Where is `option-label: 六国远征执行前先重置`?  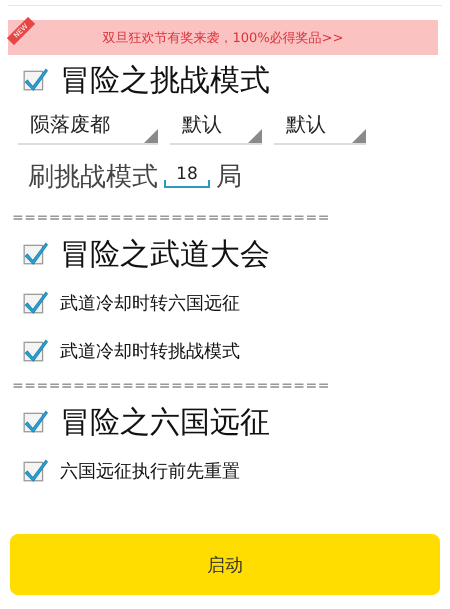
option-label: 六国远征执行前先重置 is located at coordinates (150, 471).